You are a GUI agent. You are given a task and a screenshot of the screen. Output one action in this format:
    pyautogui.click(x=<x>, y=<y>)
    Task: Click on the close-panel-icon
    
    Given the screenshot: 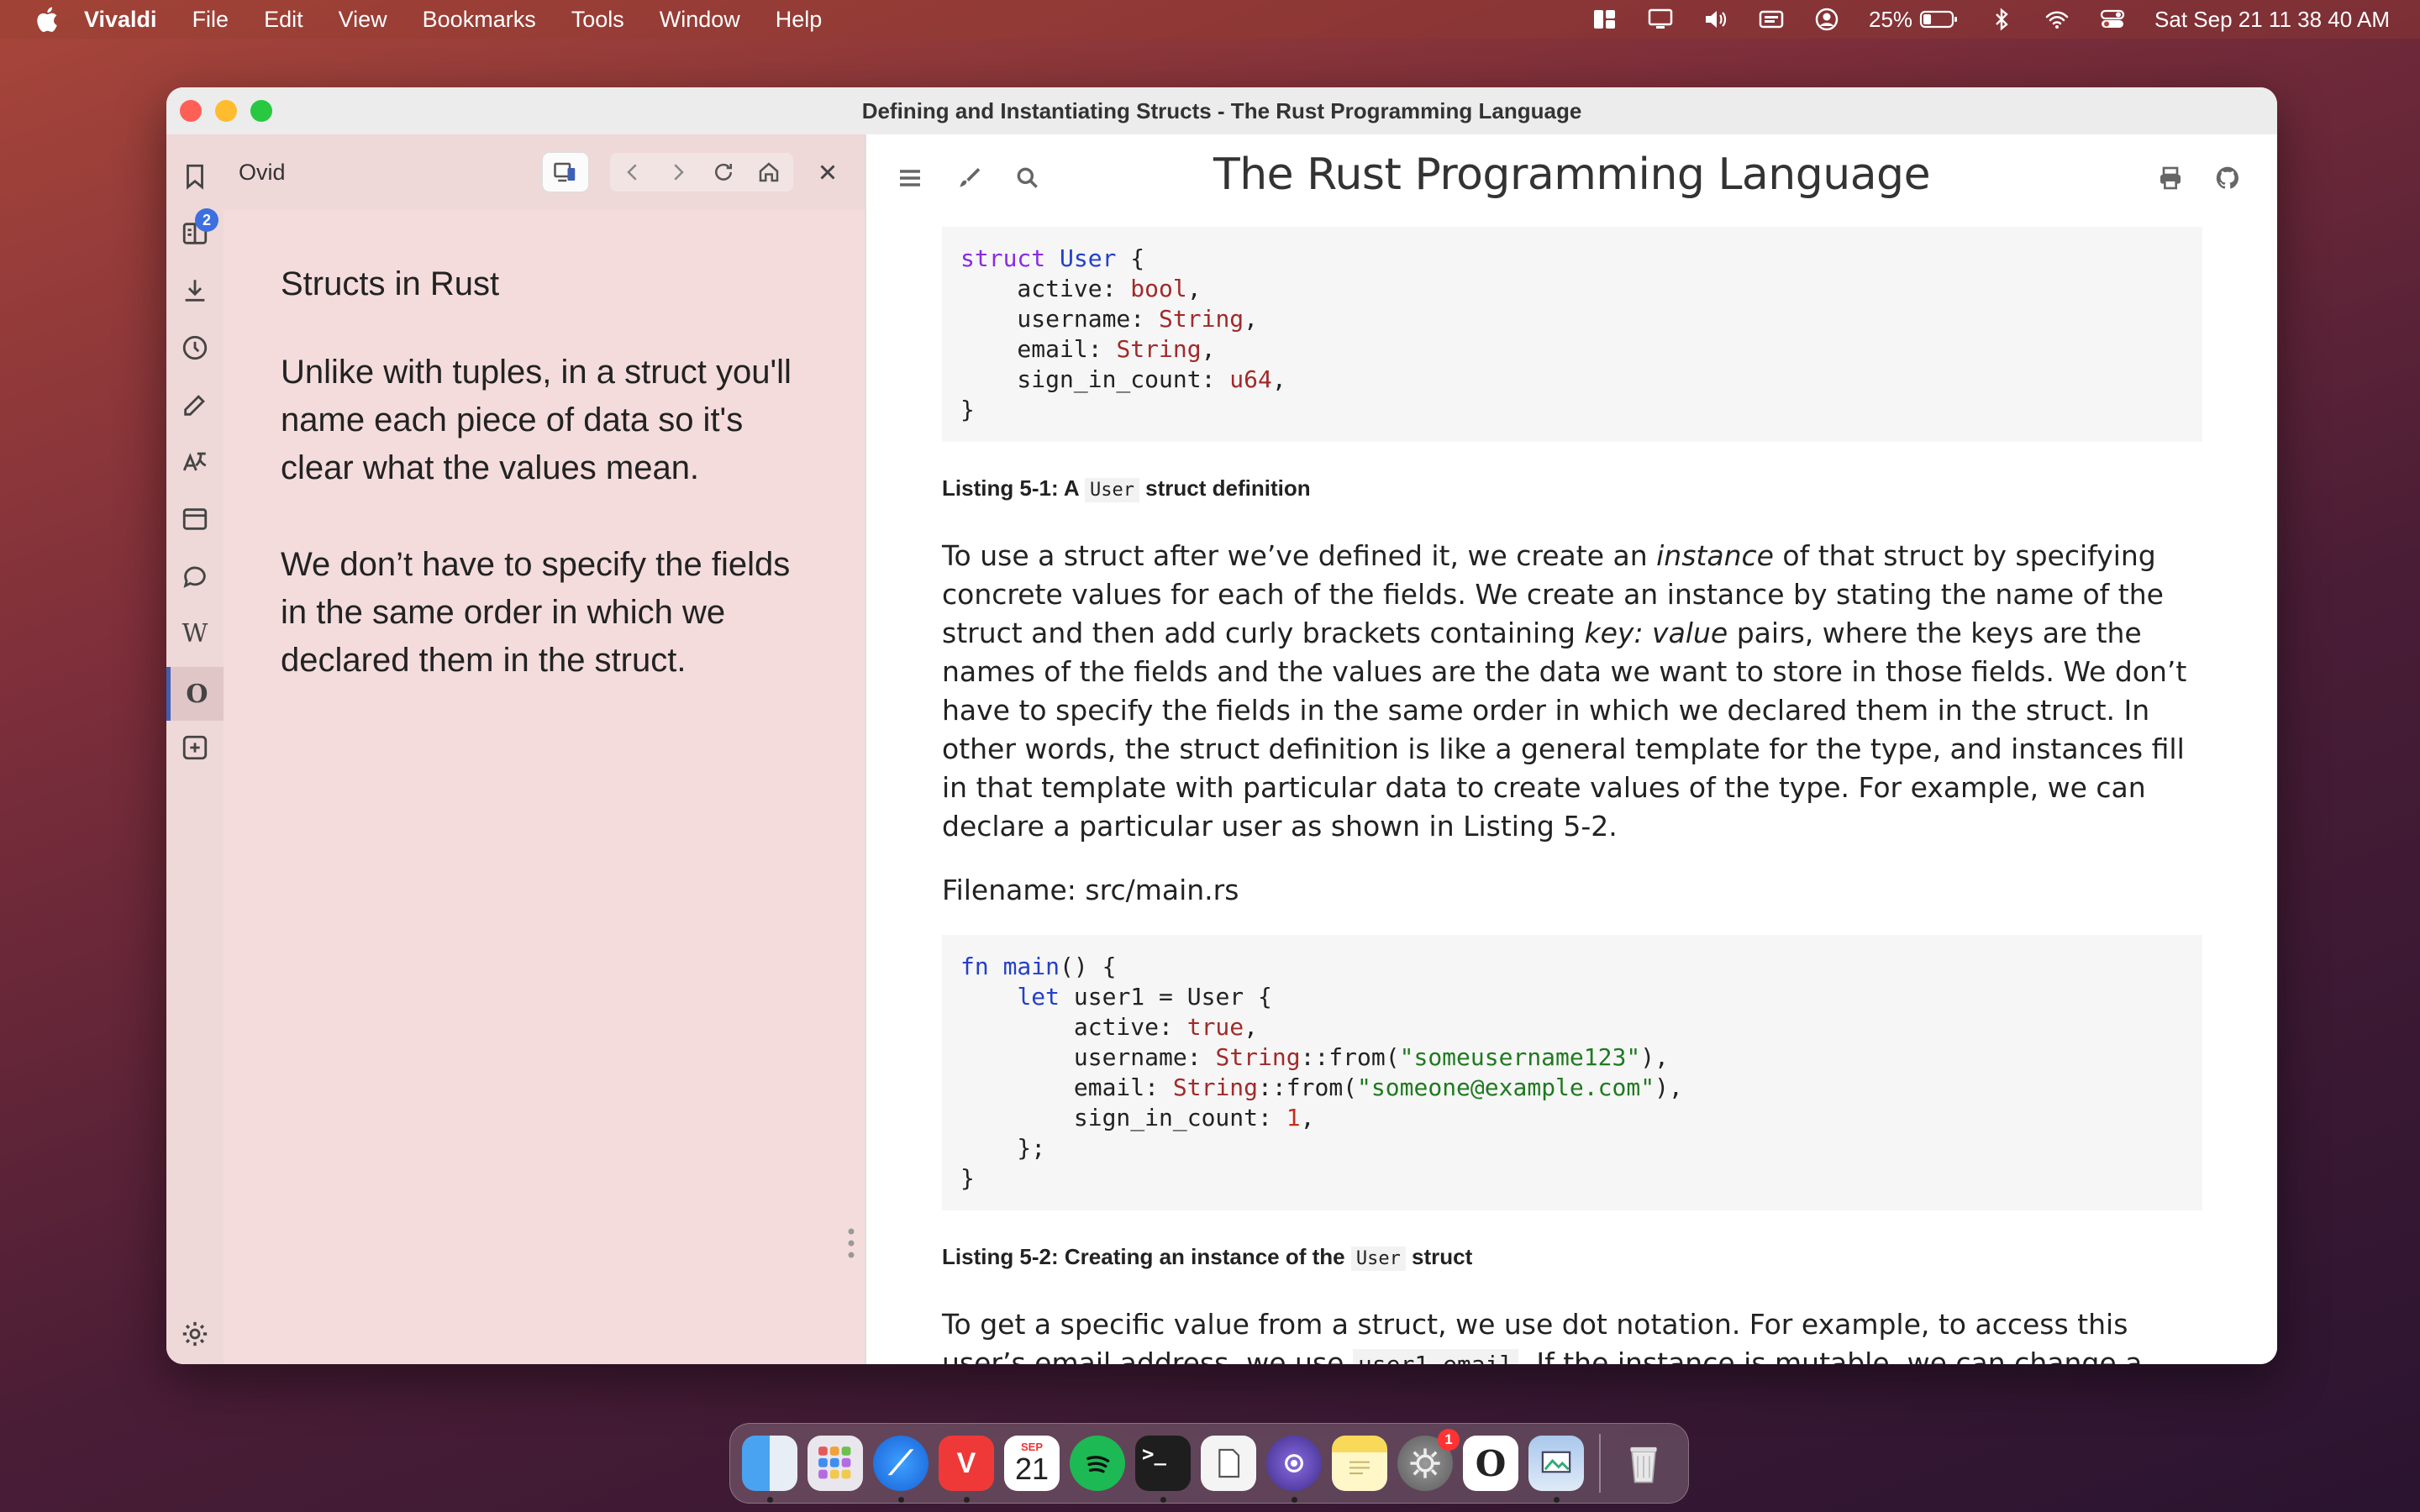 What is the action you would take?
    pyautogui.click(x=827, y=172)
    